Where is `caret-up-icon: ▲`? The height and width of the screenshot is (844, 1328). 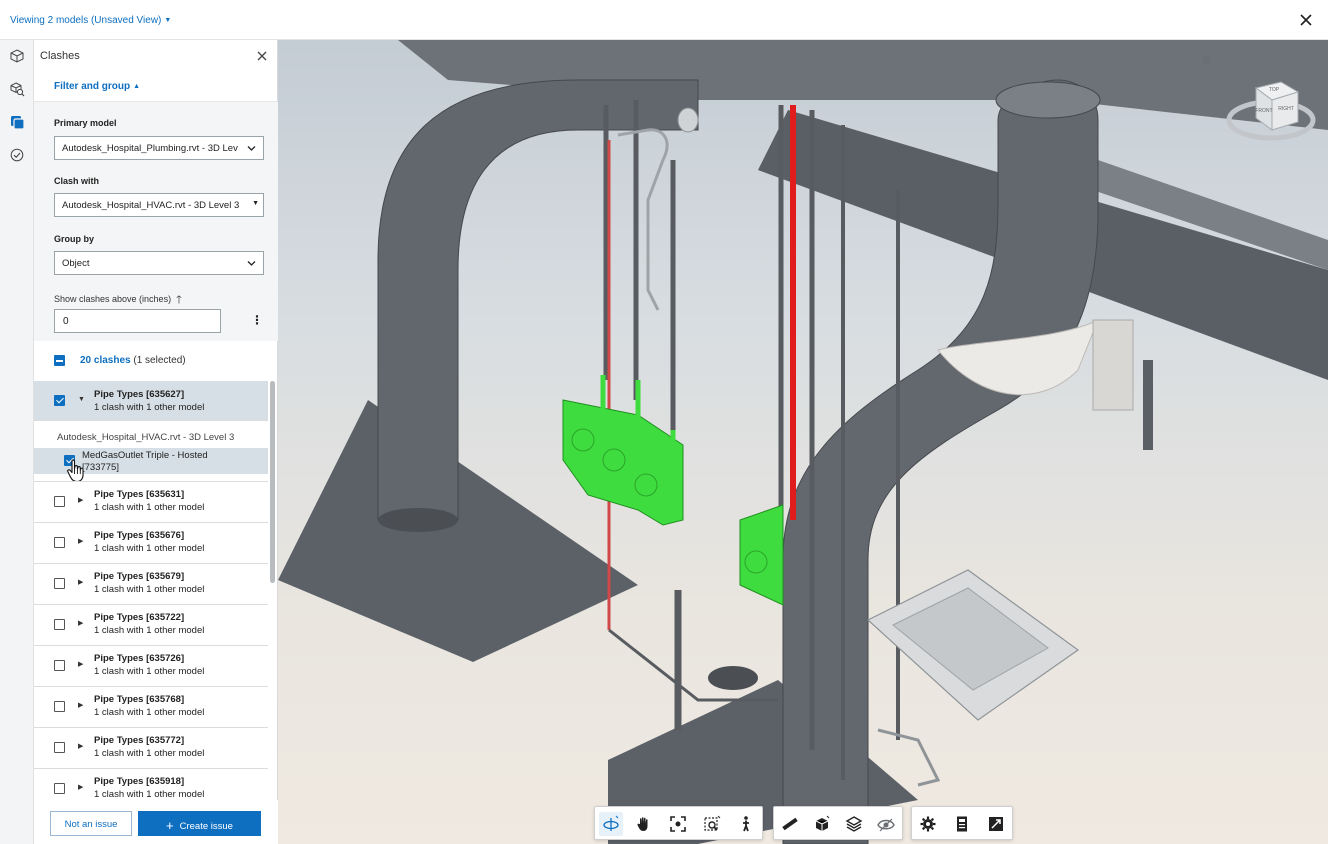 caret-up-icon: ▲ is located at coordinates (137, 86).